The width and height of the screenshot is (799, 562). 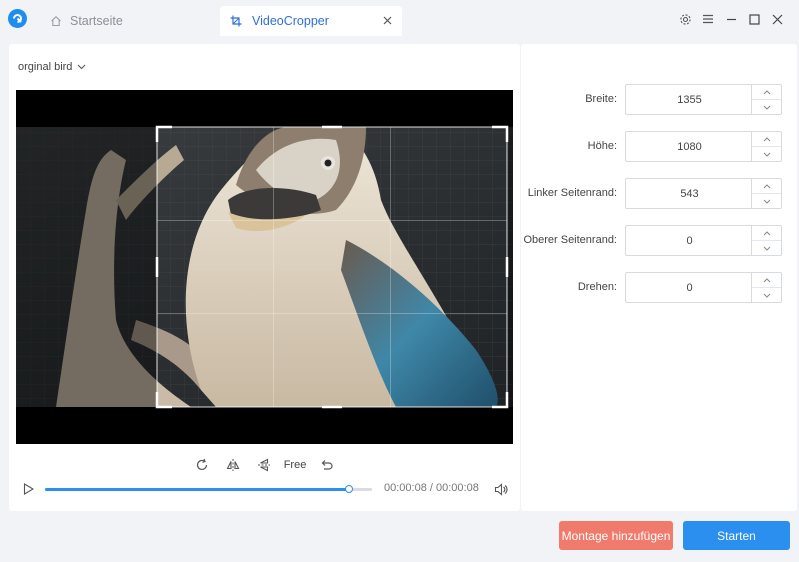 I want to click on progress-slider, so click(x=208, y=489).